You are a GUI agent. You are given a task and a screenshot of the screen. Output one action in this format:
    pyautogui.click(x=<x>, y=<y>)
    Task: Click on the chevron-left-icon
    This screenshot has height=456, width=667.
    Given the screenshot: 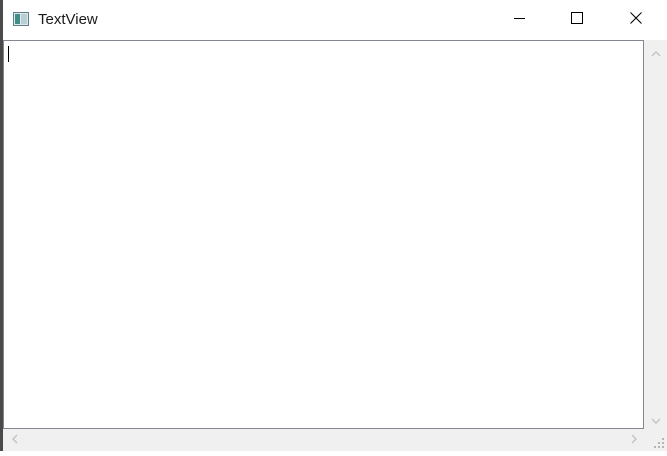 What is the action you would take?
    pyautogui.click(x=15, y=440)
    